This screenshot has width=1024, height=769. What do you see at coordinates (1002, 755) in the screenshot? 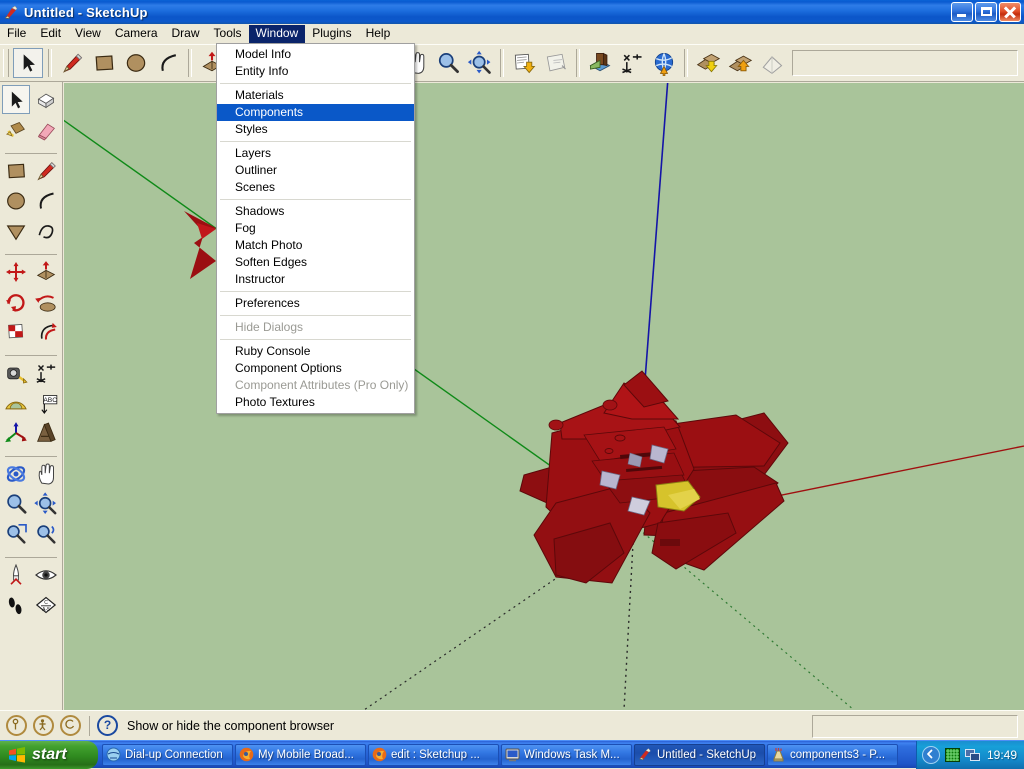
I see `taskbar-clock: 19:49` at bounding box center [1002, 755].